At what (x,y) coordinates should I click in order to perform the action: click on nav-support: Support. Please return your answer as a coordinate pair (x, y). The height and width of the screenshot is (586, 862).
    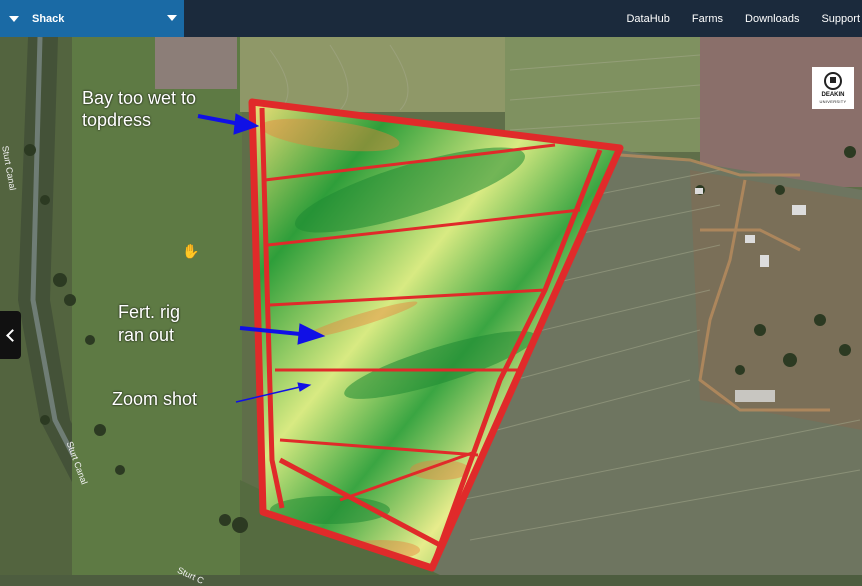
    Looking at the image, I should click on (840, 19).